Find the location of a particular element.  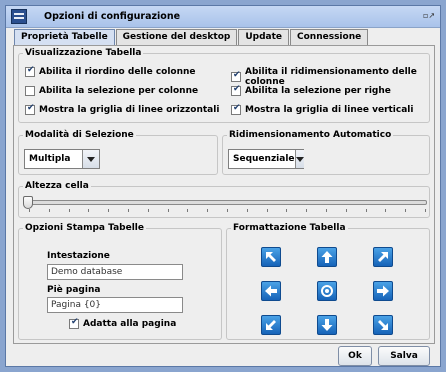

dropdown-value: Sequenziale is located at coordinates (264, 159).